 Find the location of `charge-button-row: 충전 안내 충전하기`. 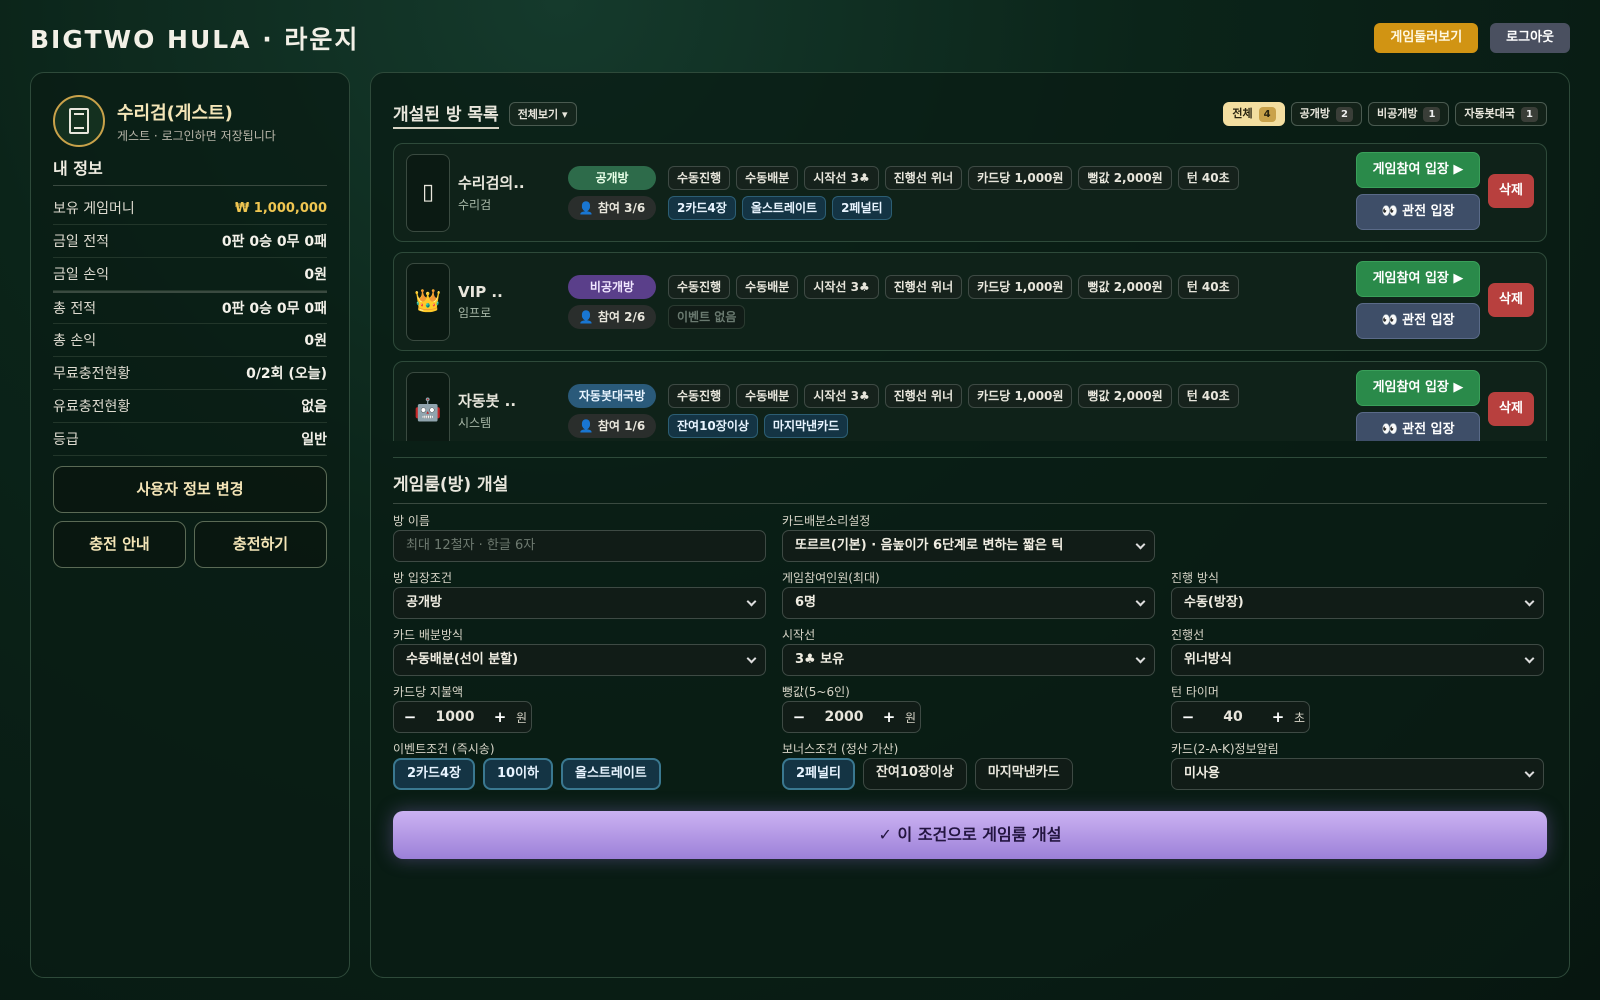

charge-button-row: 충전 안내 충전하기 is located at coordinates (190, 544).